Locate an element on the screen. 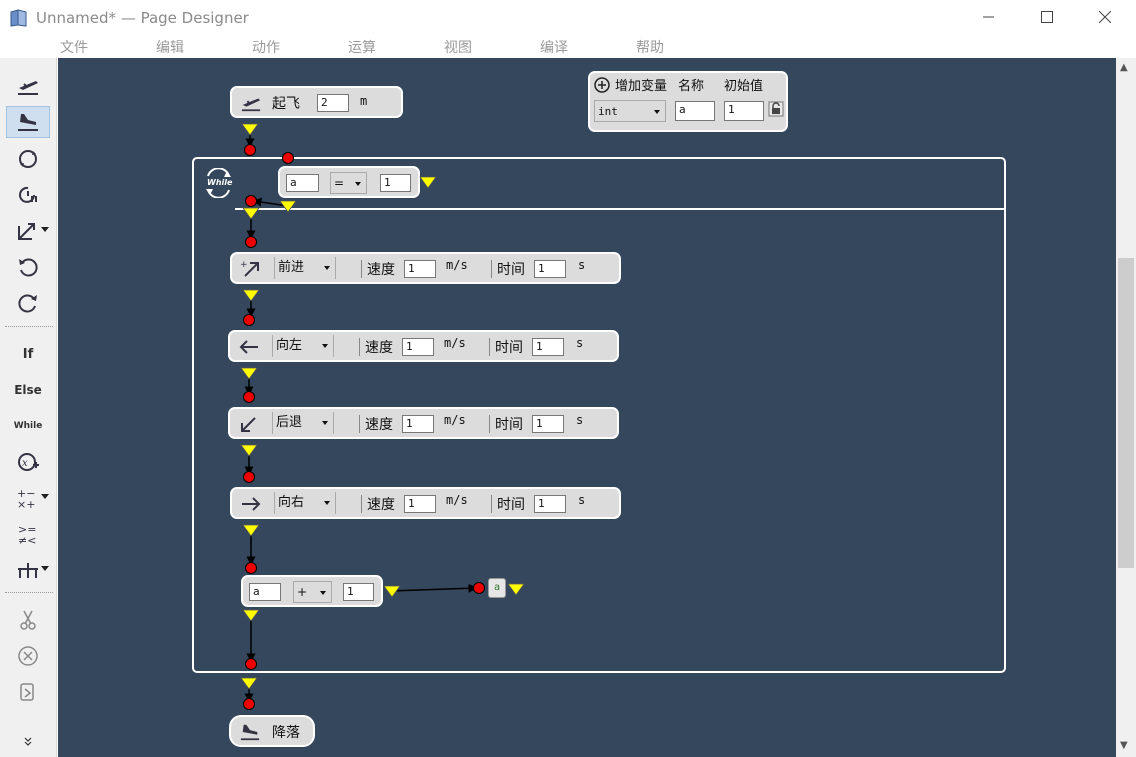 This screenshot has width=1136, height=757. rotate-right-icon is located at coordinates (27, 303).